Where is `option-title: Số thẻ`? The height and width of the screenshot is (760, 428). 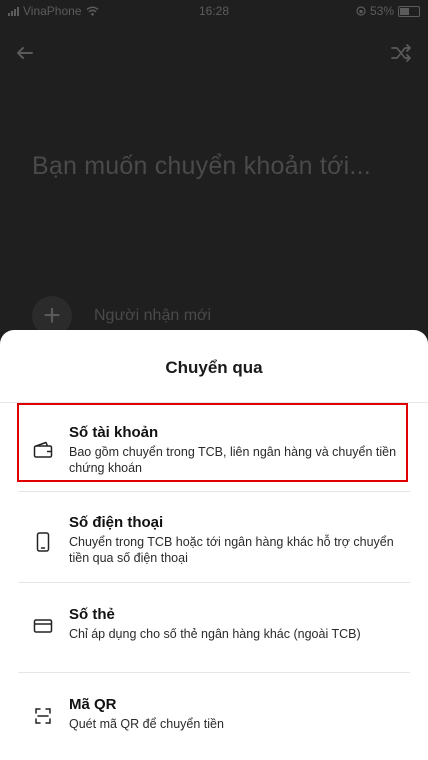 option-title: Số thẻ is located at coordinates (92, 614).